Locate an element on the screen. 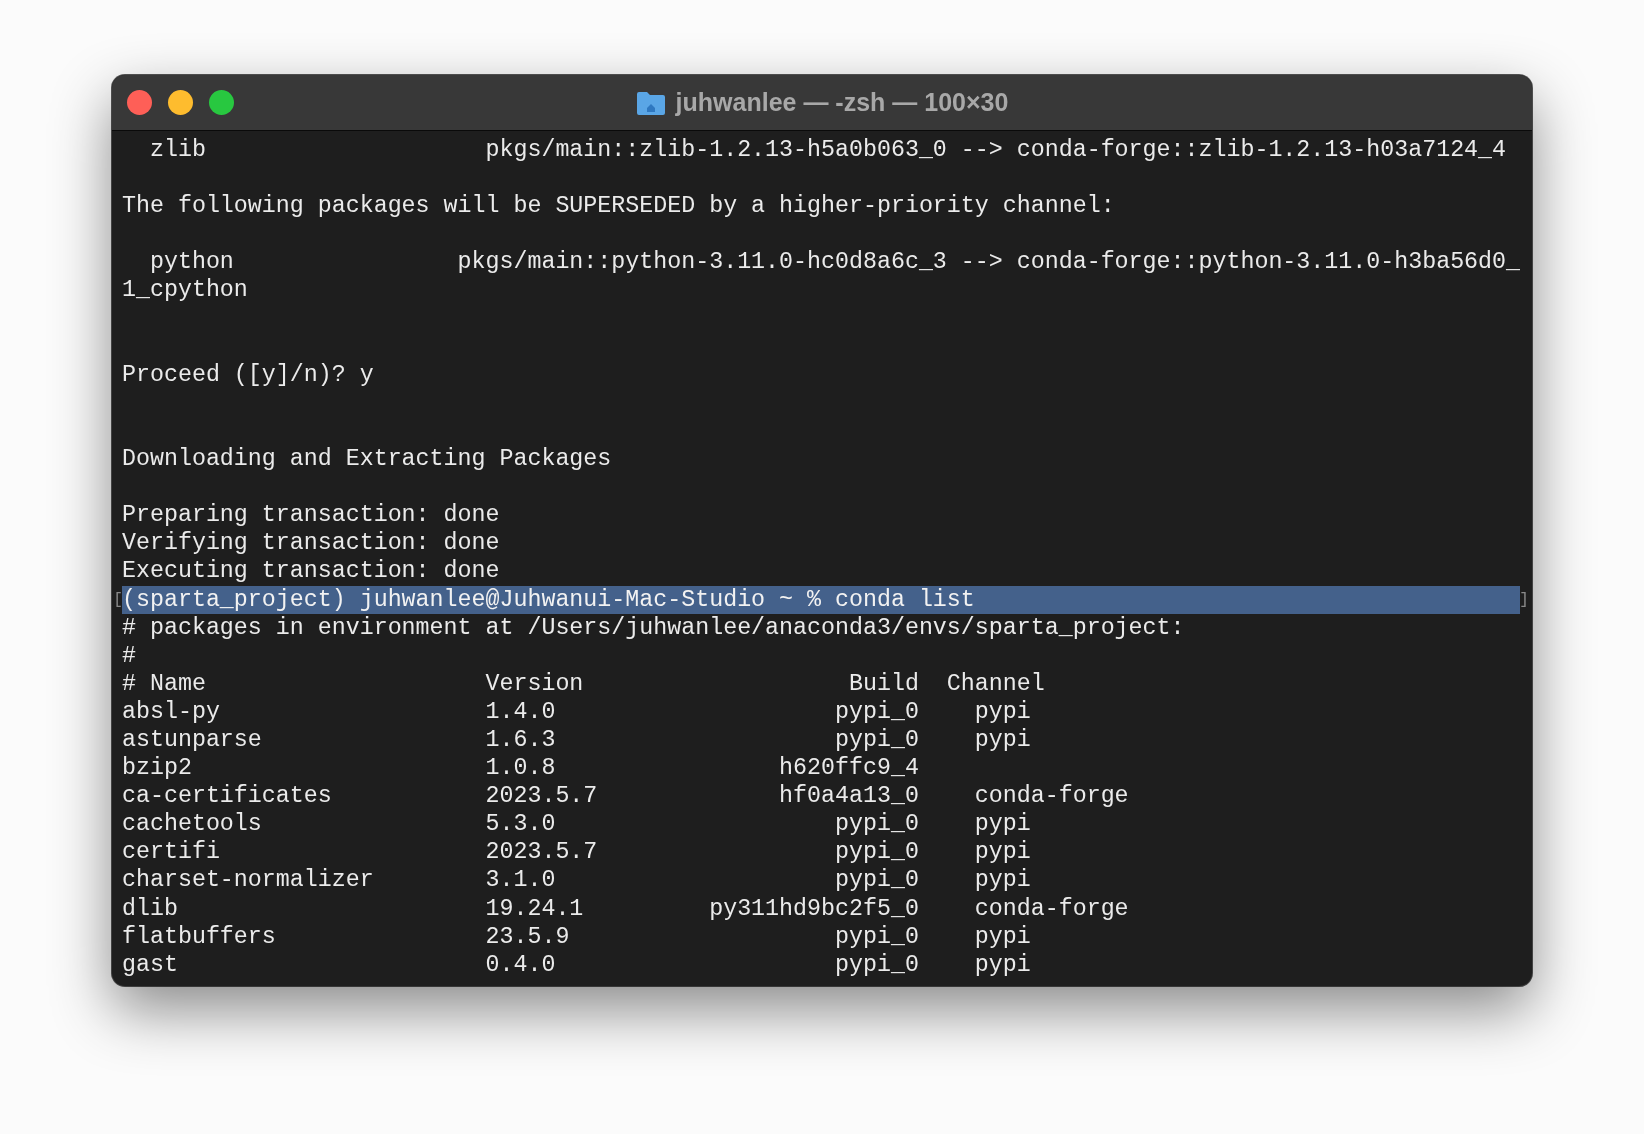  package-row: dlib 19.24.1 py311hd9bc2f5_0 conda-forge is located at coordinates (625, 908).